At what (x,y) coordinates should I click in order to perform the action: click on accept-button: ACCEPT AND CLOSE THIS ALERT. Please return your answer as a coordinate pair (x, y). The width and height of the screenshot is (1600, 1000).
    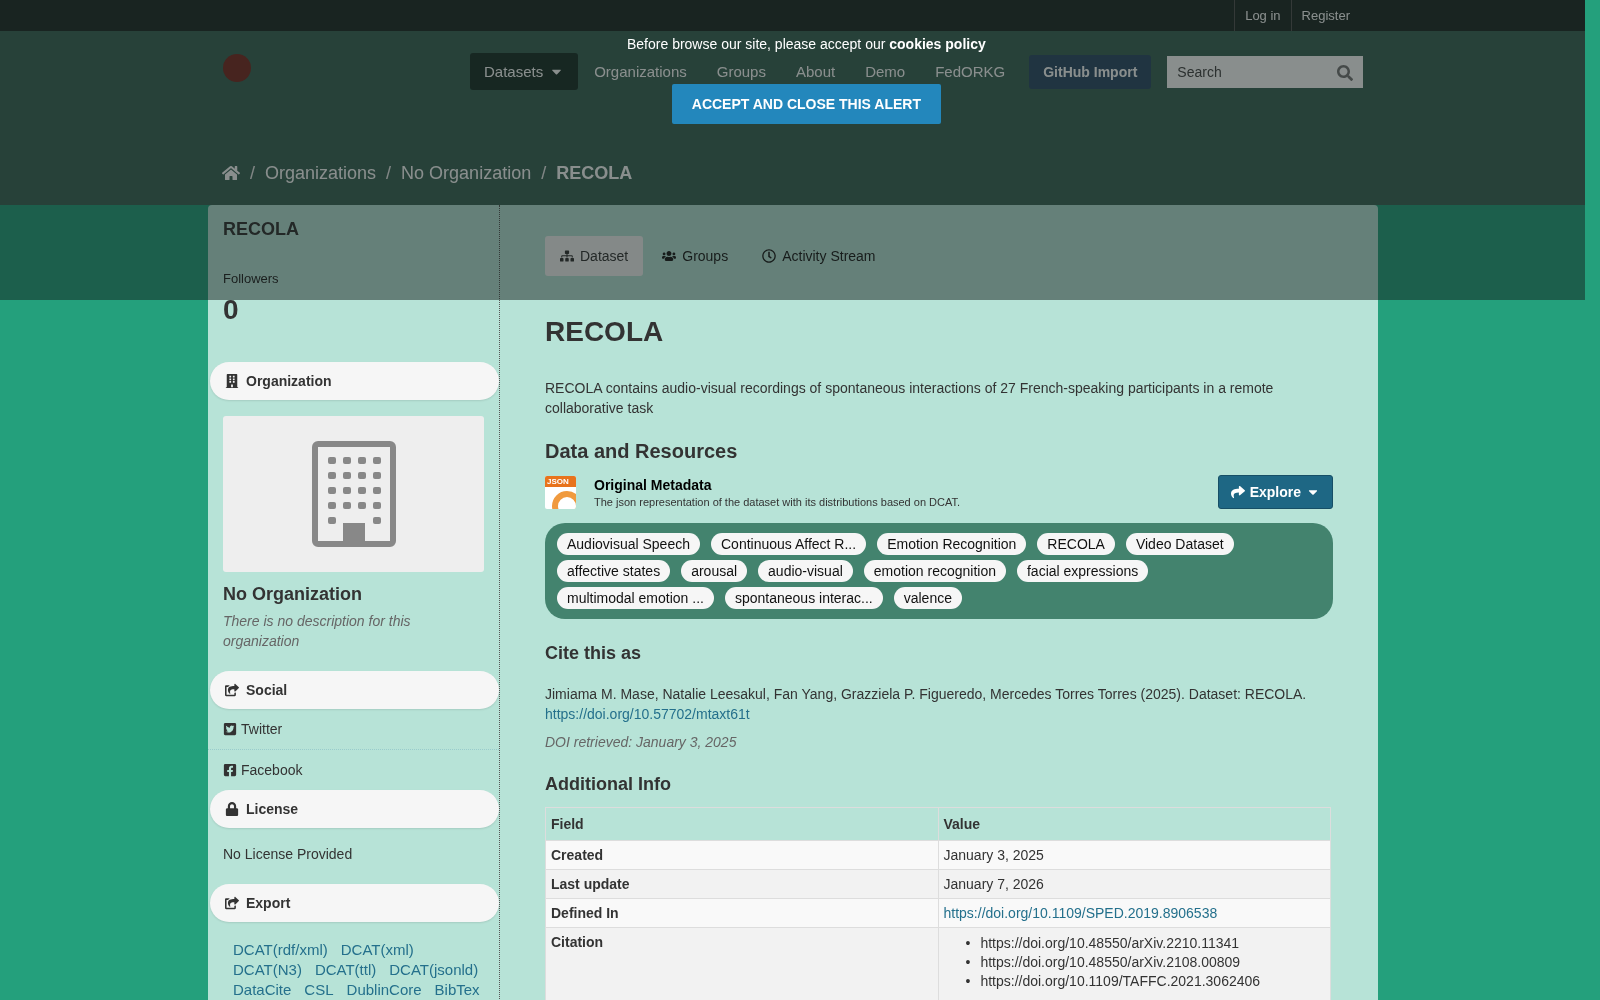
    Looking at the image, I should click on (806, 104).